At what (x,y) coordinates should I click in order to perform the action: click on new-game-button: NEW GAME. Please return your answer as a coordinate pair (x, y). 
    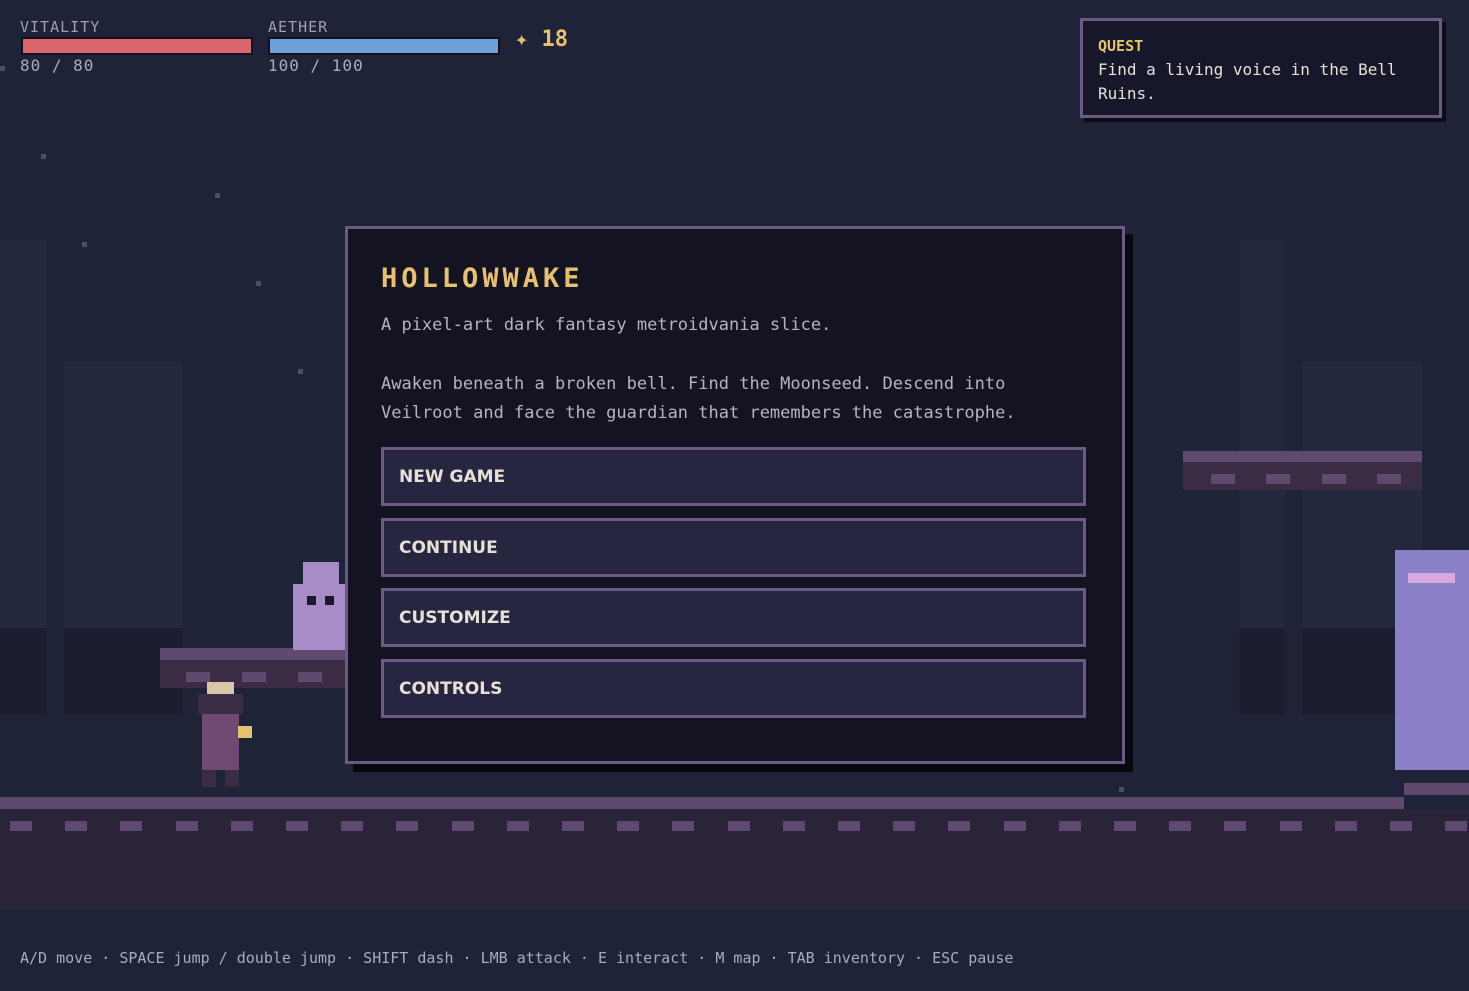
    Looking at the image, I should click on (733, 476).